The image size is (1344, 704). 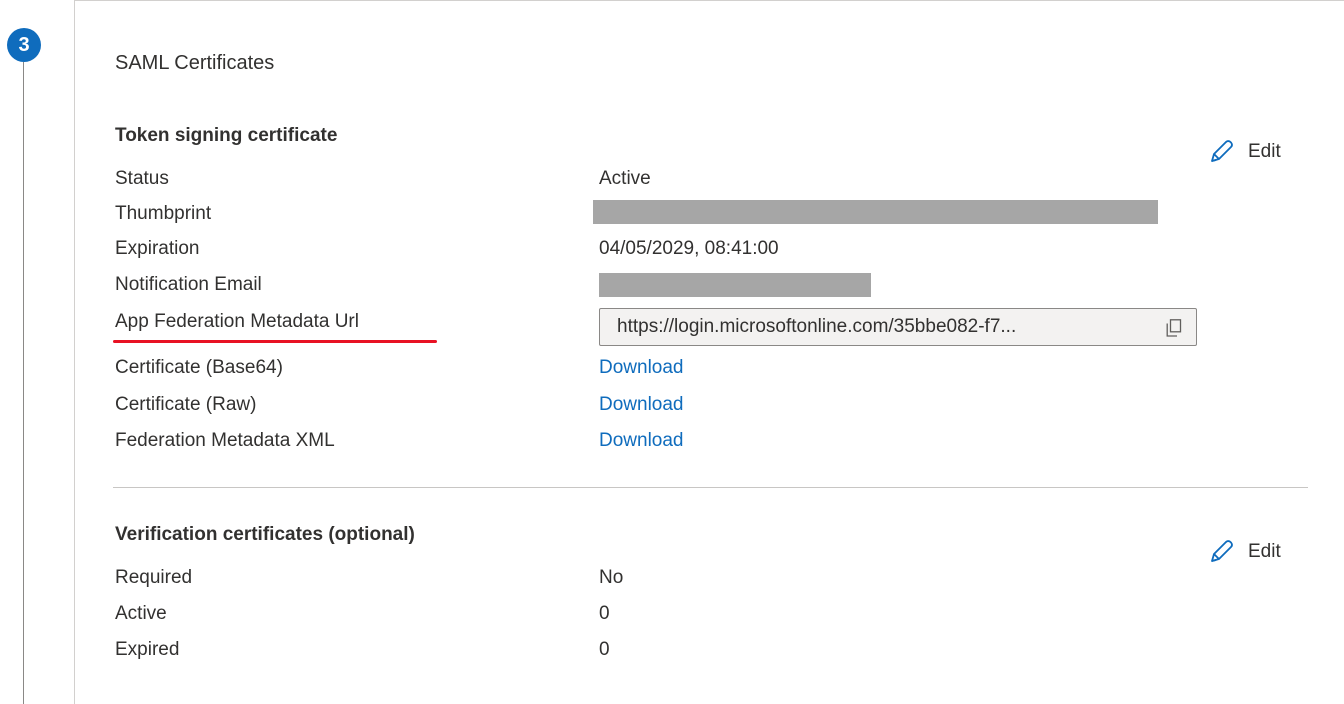 What do you see at coordinates (735, 285) in the screenshot?
I see `notification-email-redacted-value` at bounding box center [735, 285].